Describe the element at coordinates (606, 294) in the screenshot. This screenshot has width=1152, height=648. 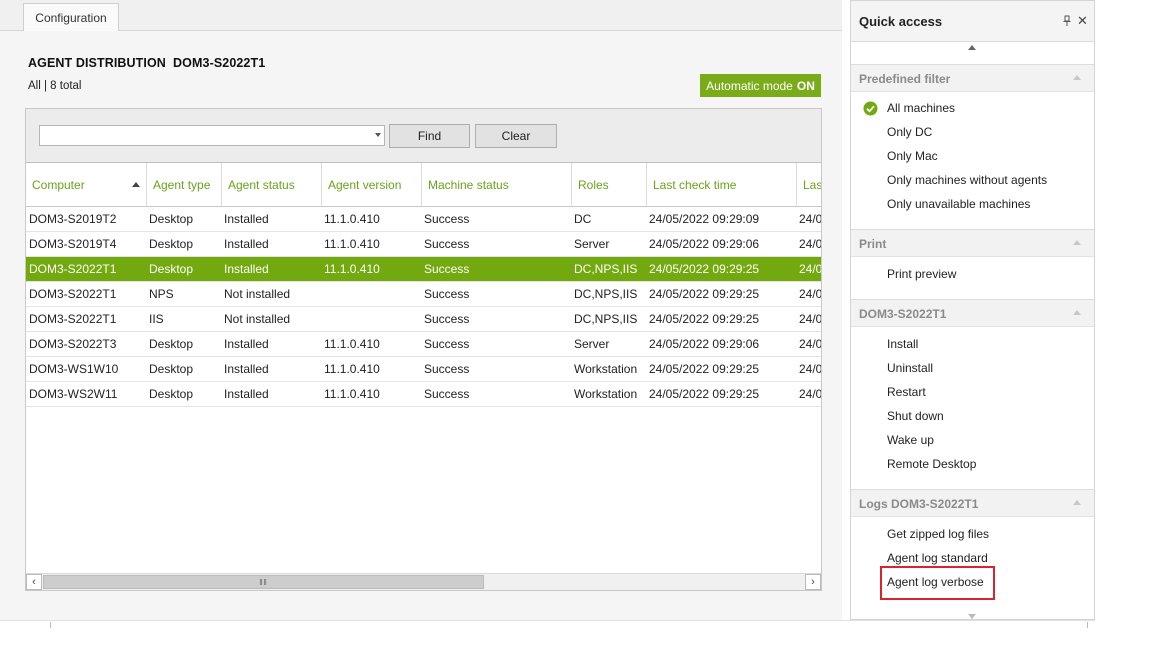
I see `table-cell: DC,NPS,IIS` at that location.